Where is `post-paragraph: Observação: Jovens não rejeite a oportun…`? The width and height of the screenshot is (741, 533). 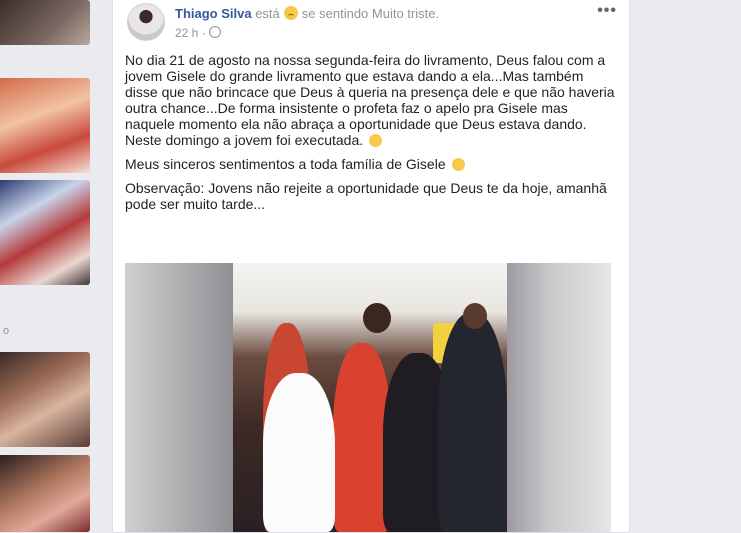
post-paragraph: Observação: Jovens não rejeite a oportun… is located at coordinates (366, 196).